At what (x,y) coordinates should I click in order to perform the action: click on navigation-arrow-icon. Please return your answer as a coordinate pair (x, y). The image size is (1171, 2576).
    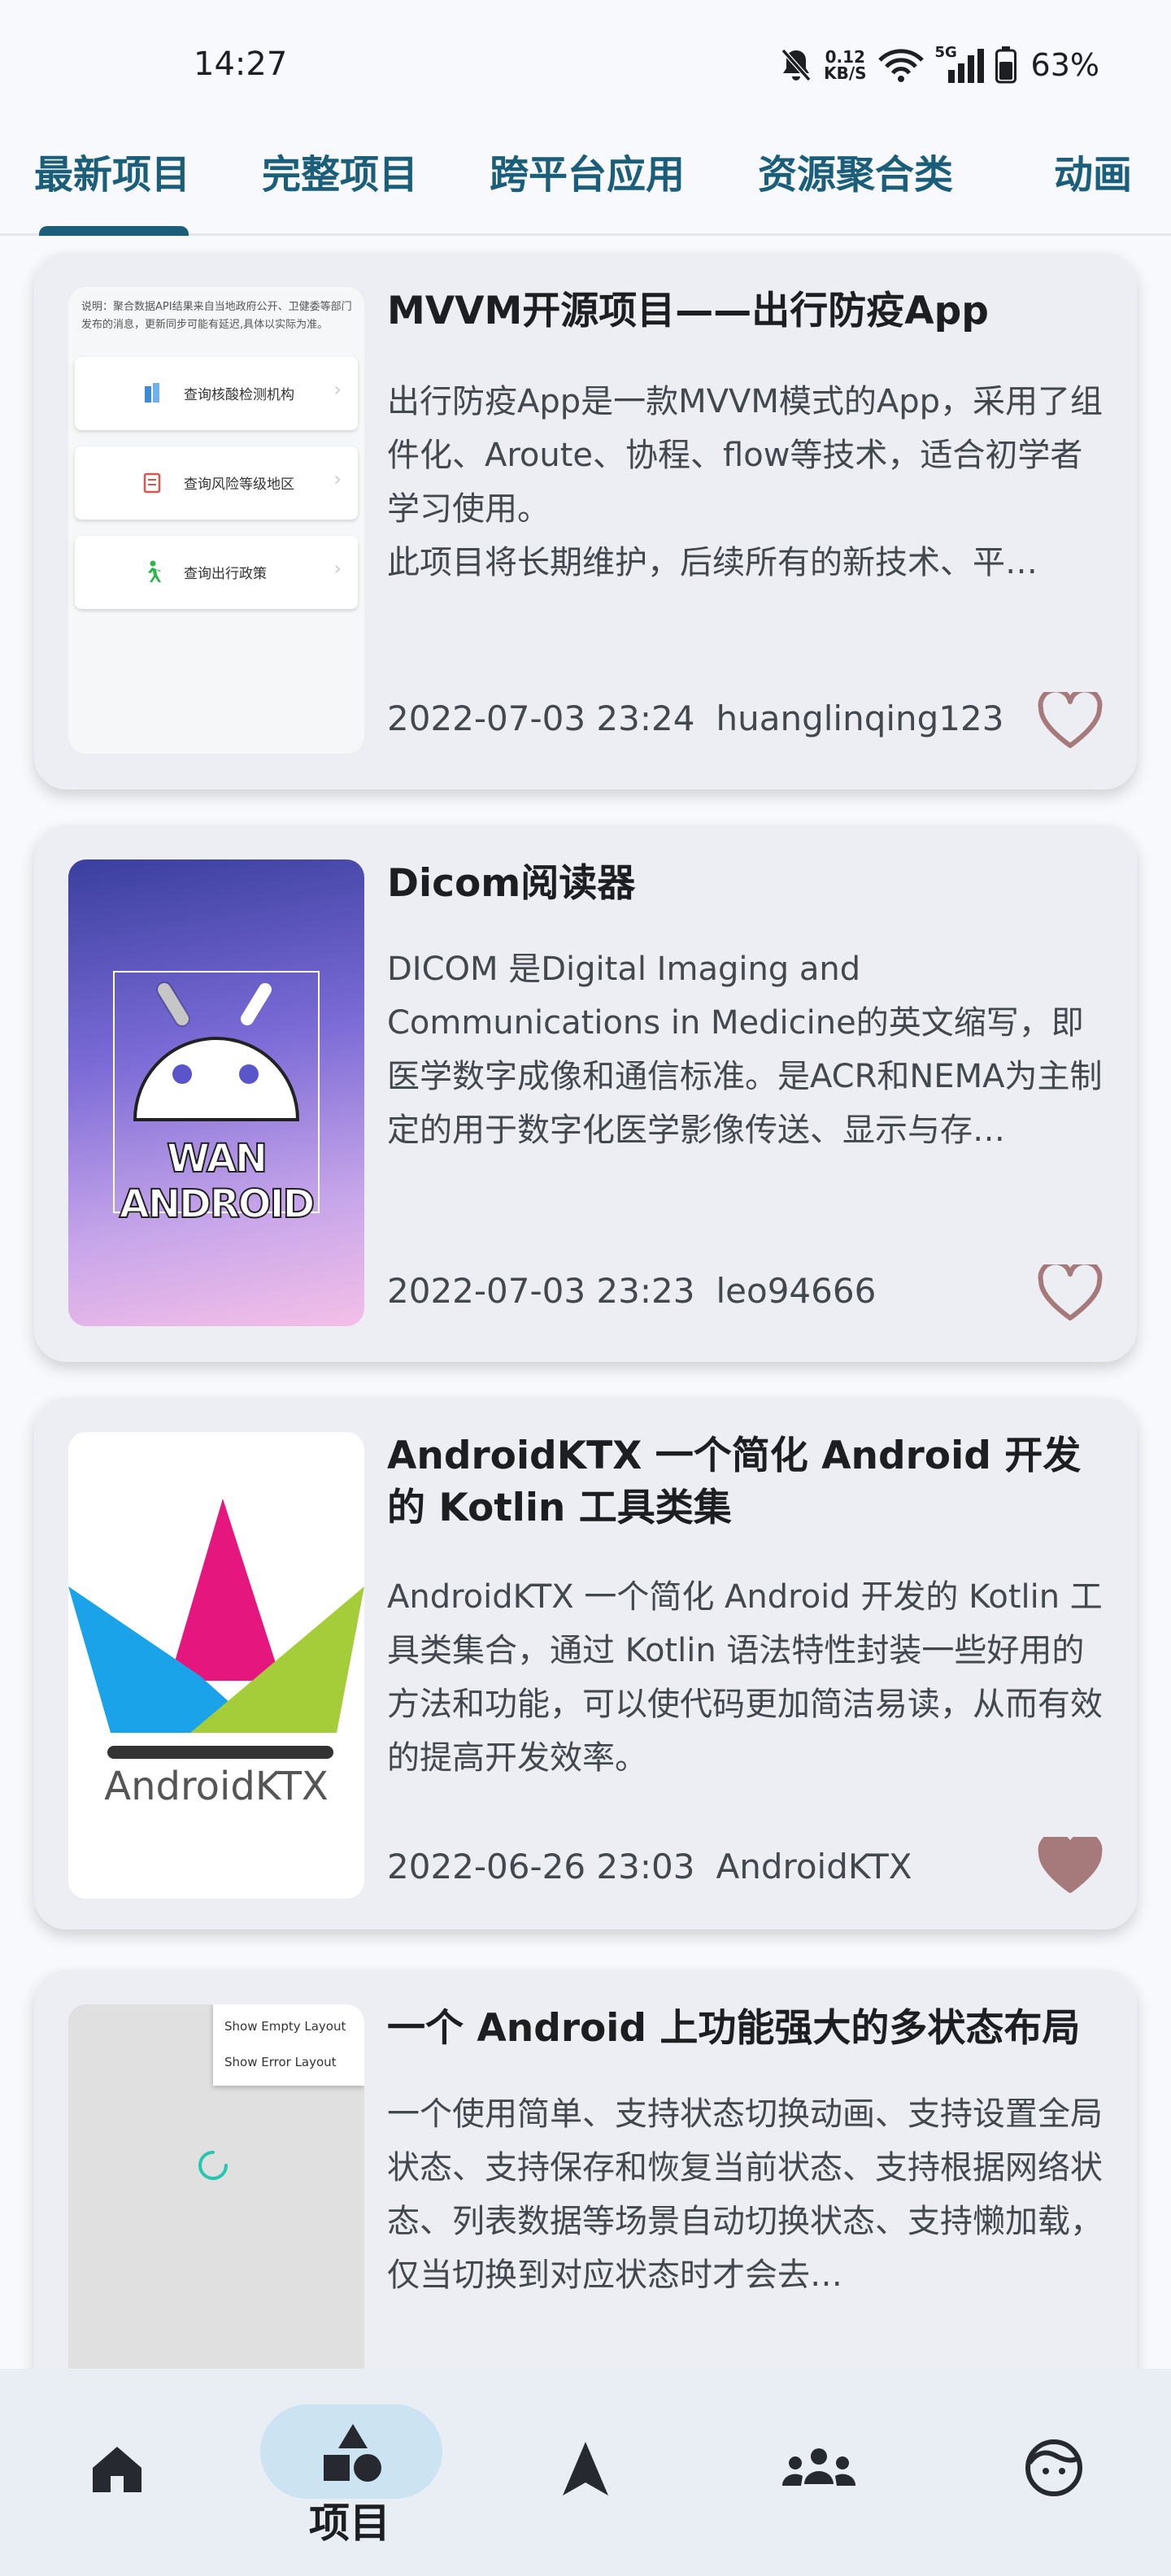
    Looking at the image, I should click on (585, 2469).